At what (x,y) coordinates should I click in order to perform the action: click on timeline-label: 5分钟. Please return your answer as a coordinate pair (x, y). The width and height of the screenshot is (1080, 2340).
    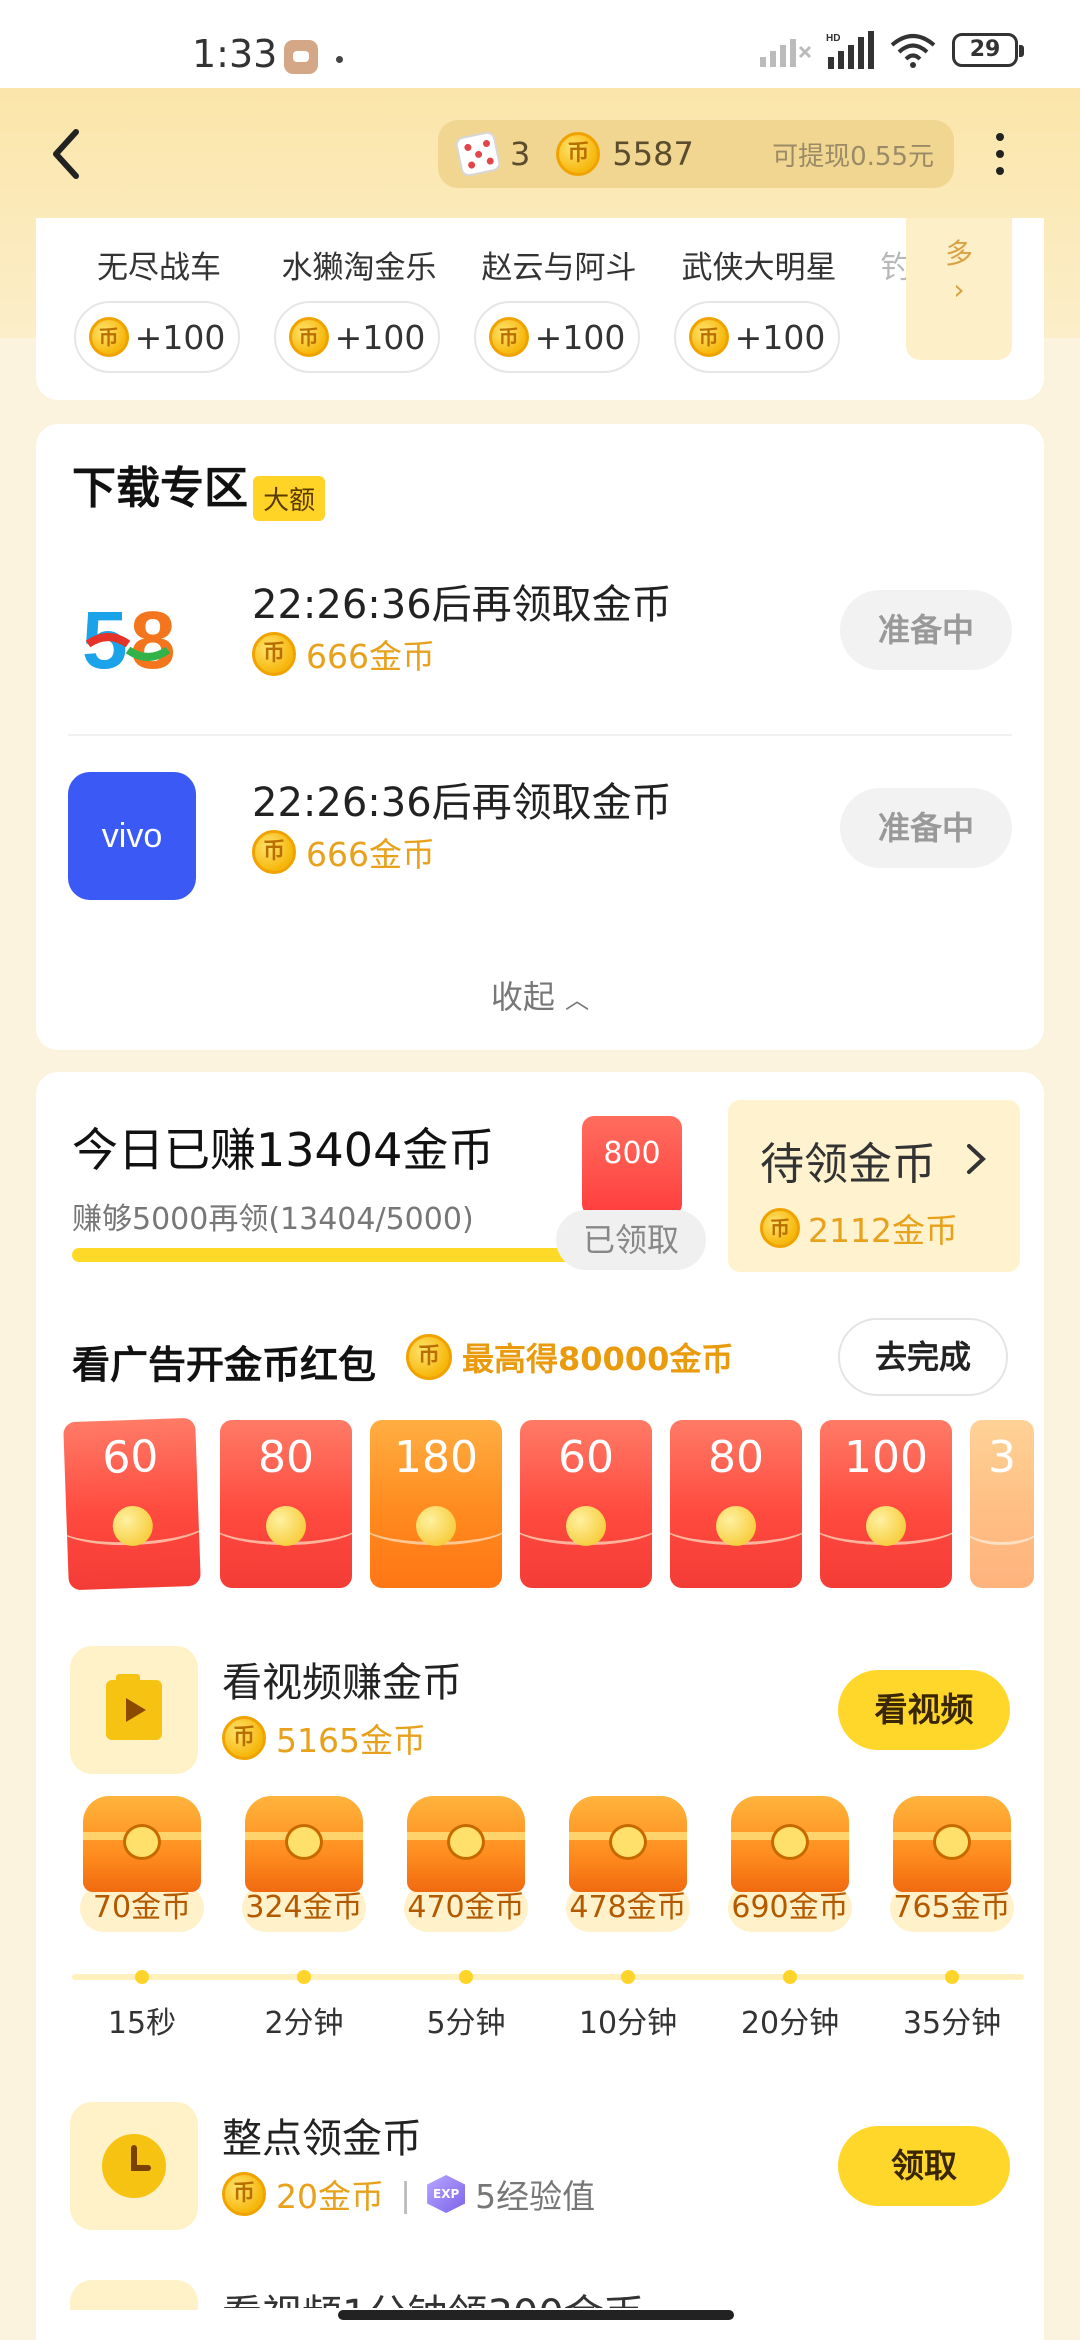
    Looking at the image, I should click on (466, 2023).